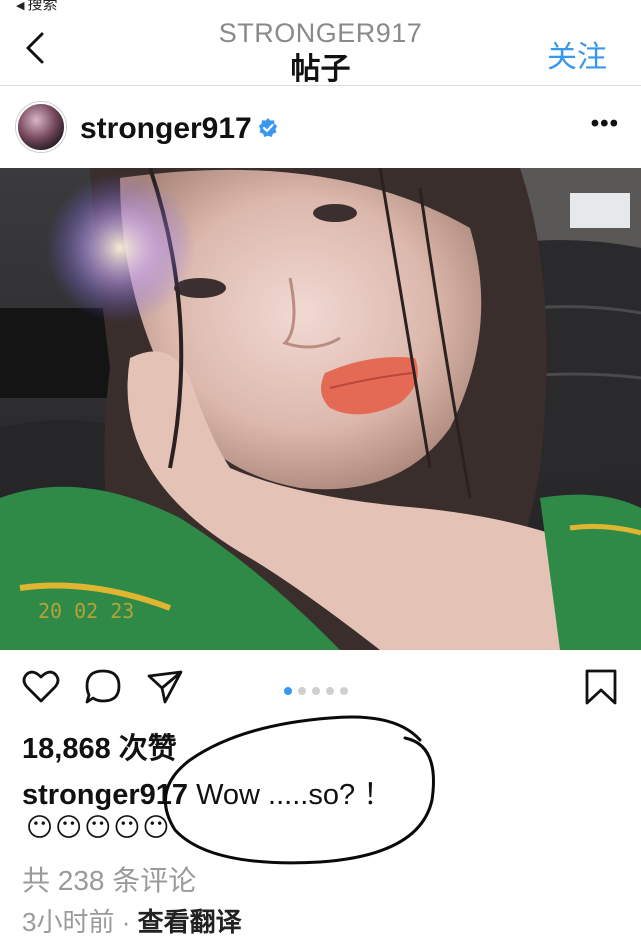 The height and width of the screenshot is (952, 641). I want to click on page-title: 帖子, so click(320, 69).